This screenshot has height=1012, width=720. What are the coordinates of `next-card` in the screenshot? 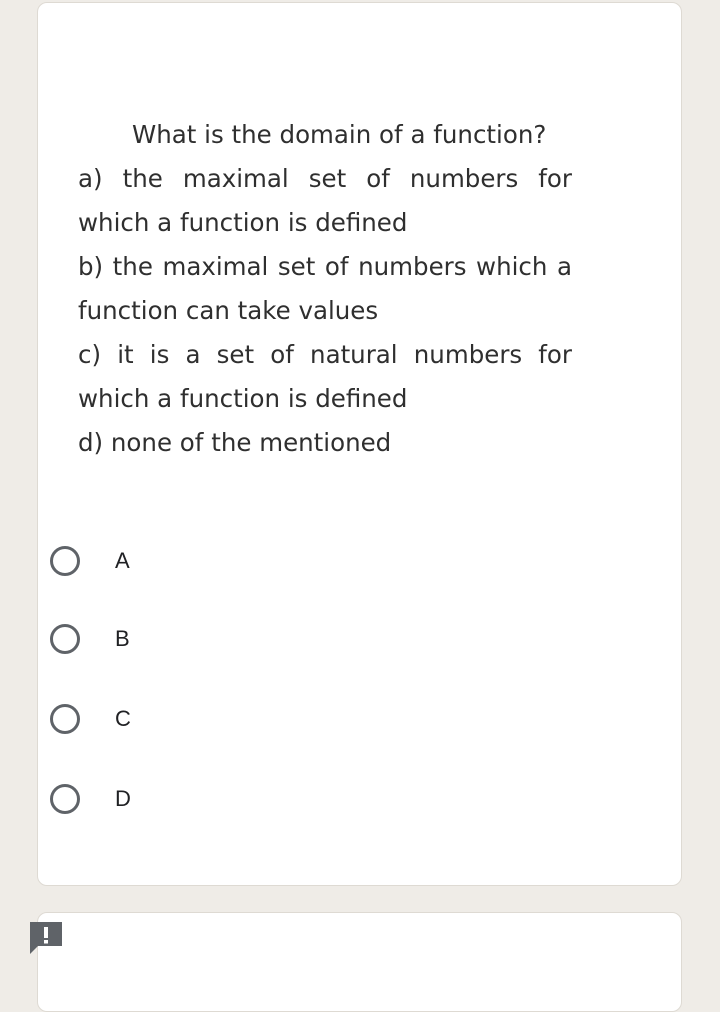 It's located at (359, 962).